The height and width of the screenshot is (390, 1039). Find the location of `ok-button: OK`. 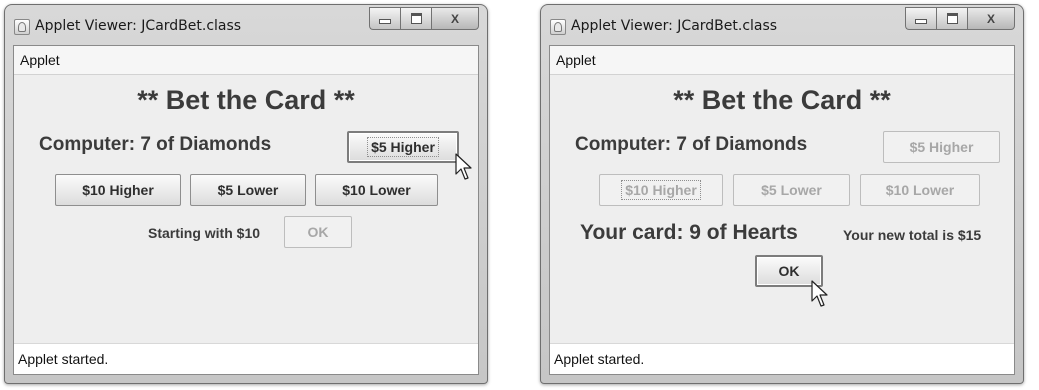

ok-button: OK is located at coordinates (318, 232).